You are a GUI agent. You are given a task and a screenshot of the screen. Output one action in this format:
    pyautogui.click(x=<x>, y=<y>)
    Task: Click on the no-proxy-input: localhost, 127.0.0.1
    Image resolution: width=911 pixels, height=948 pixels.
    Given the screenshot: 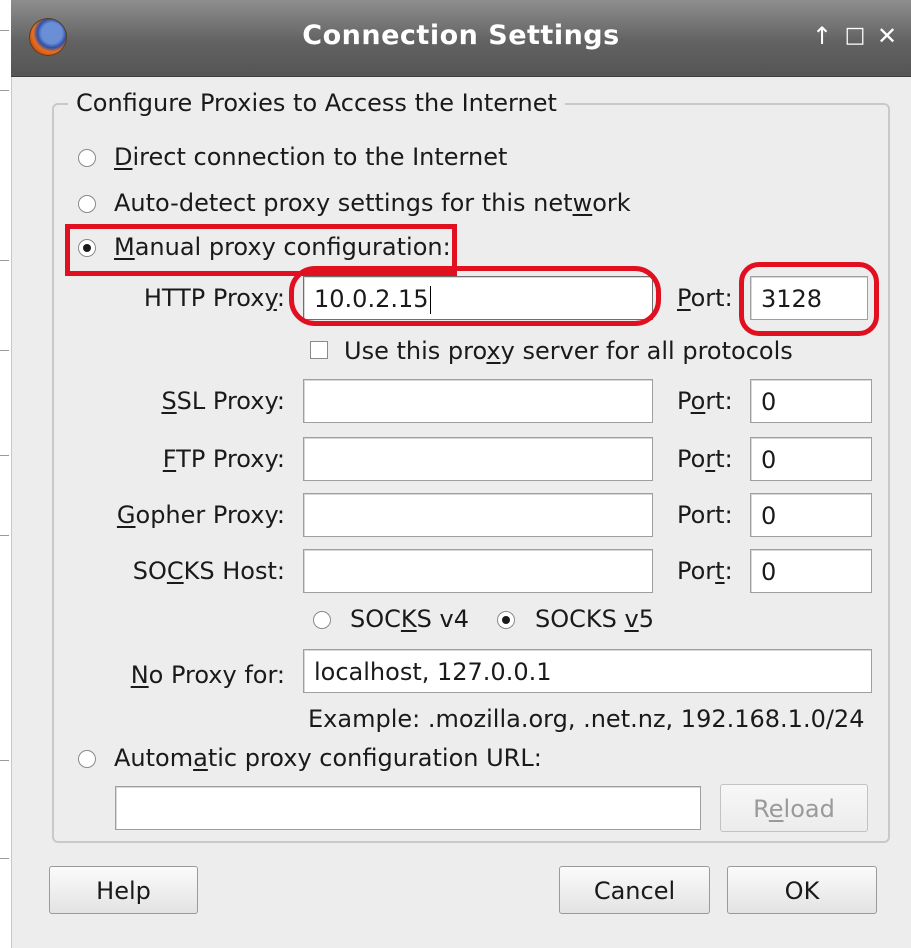 What is the action you would take?
    pyautogui.click(x=587, y=671)
    